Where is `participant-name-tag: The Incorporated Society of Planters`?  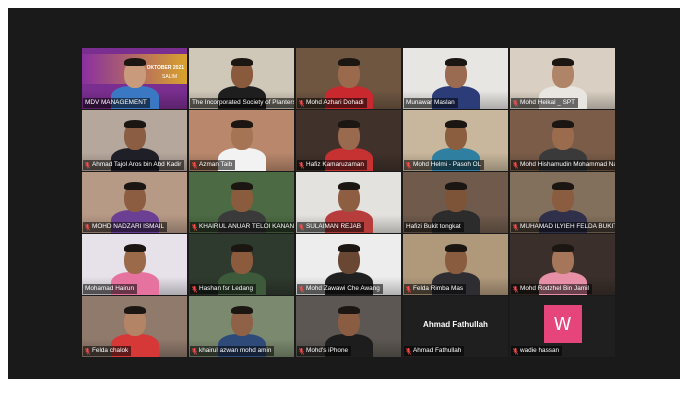
participant-name-tag: The Incorporated Society of Planters is located at coordinates (242, 103).